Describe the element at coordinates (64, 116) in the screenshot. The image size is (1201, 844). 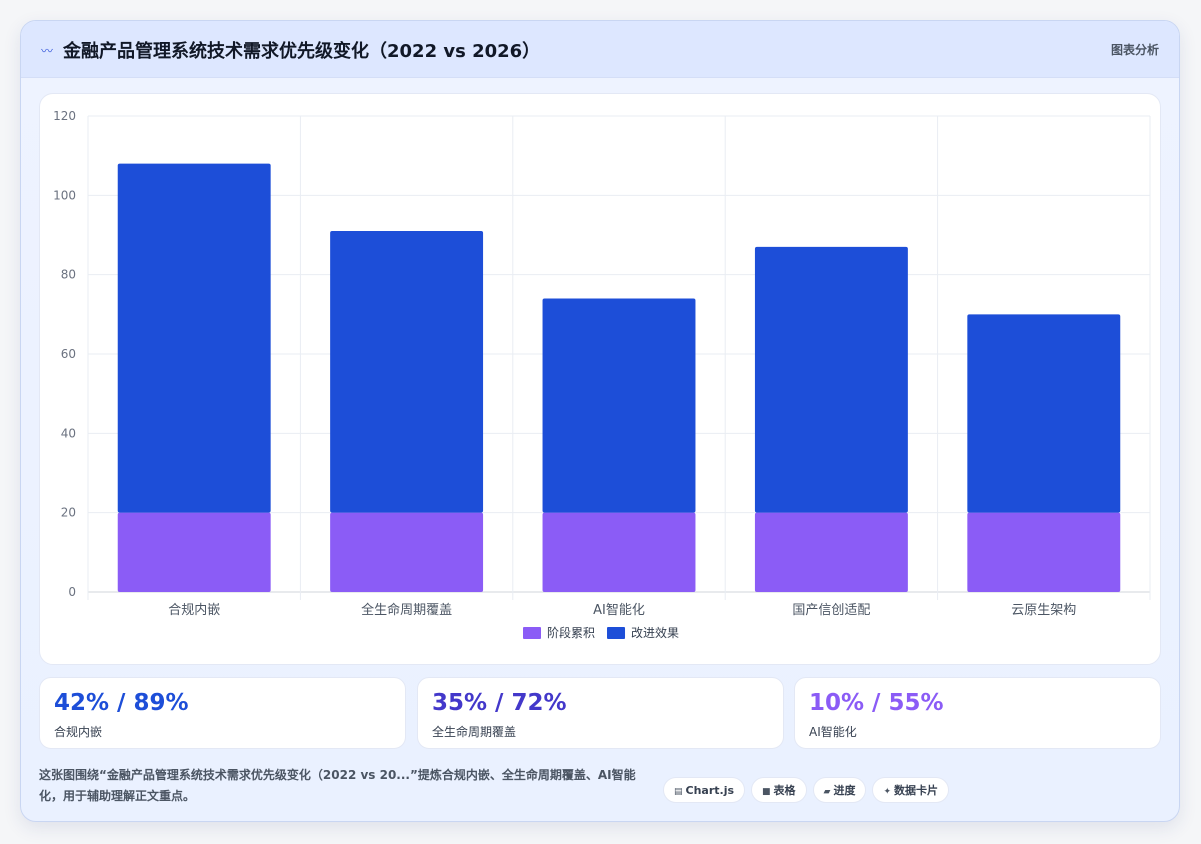
I see `y-tick-label: 120` at that location.